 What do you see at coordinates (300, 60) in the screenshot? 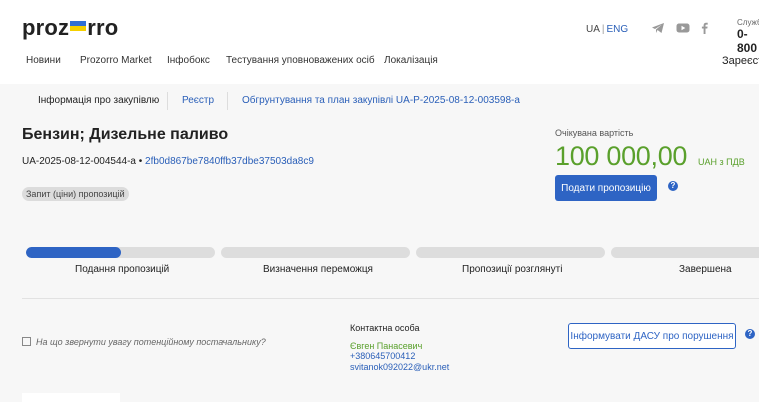
I see `nav-testing: Тестування уповноважених осіб` at bounding box center [300, 60].